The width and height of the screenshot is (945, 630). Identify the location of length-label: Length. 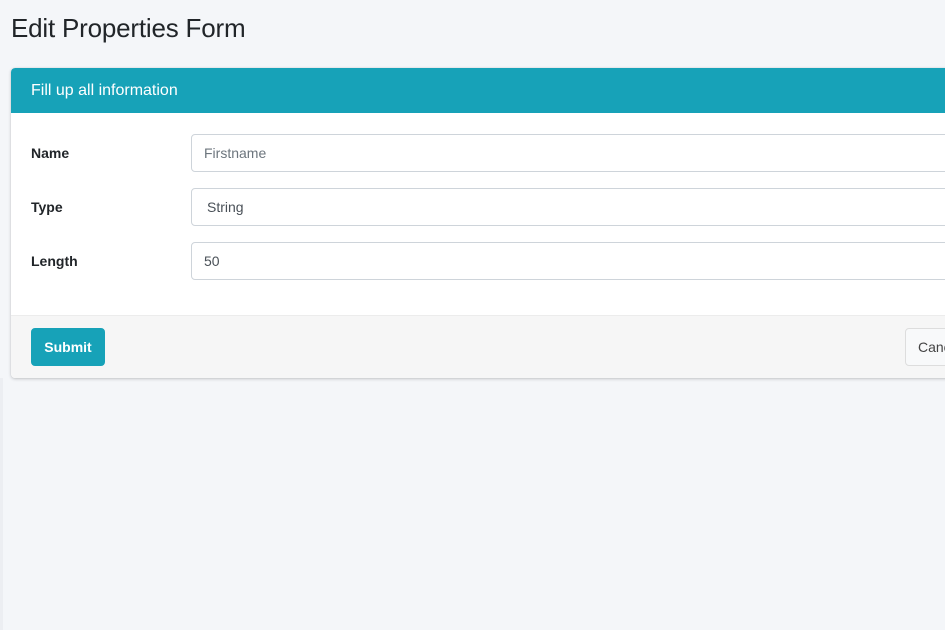
(54, 261).